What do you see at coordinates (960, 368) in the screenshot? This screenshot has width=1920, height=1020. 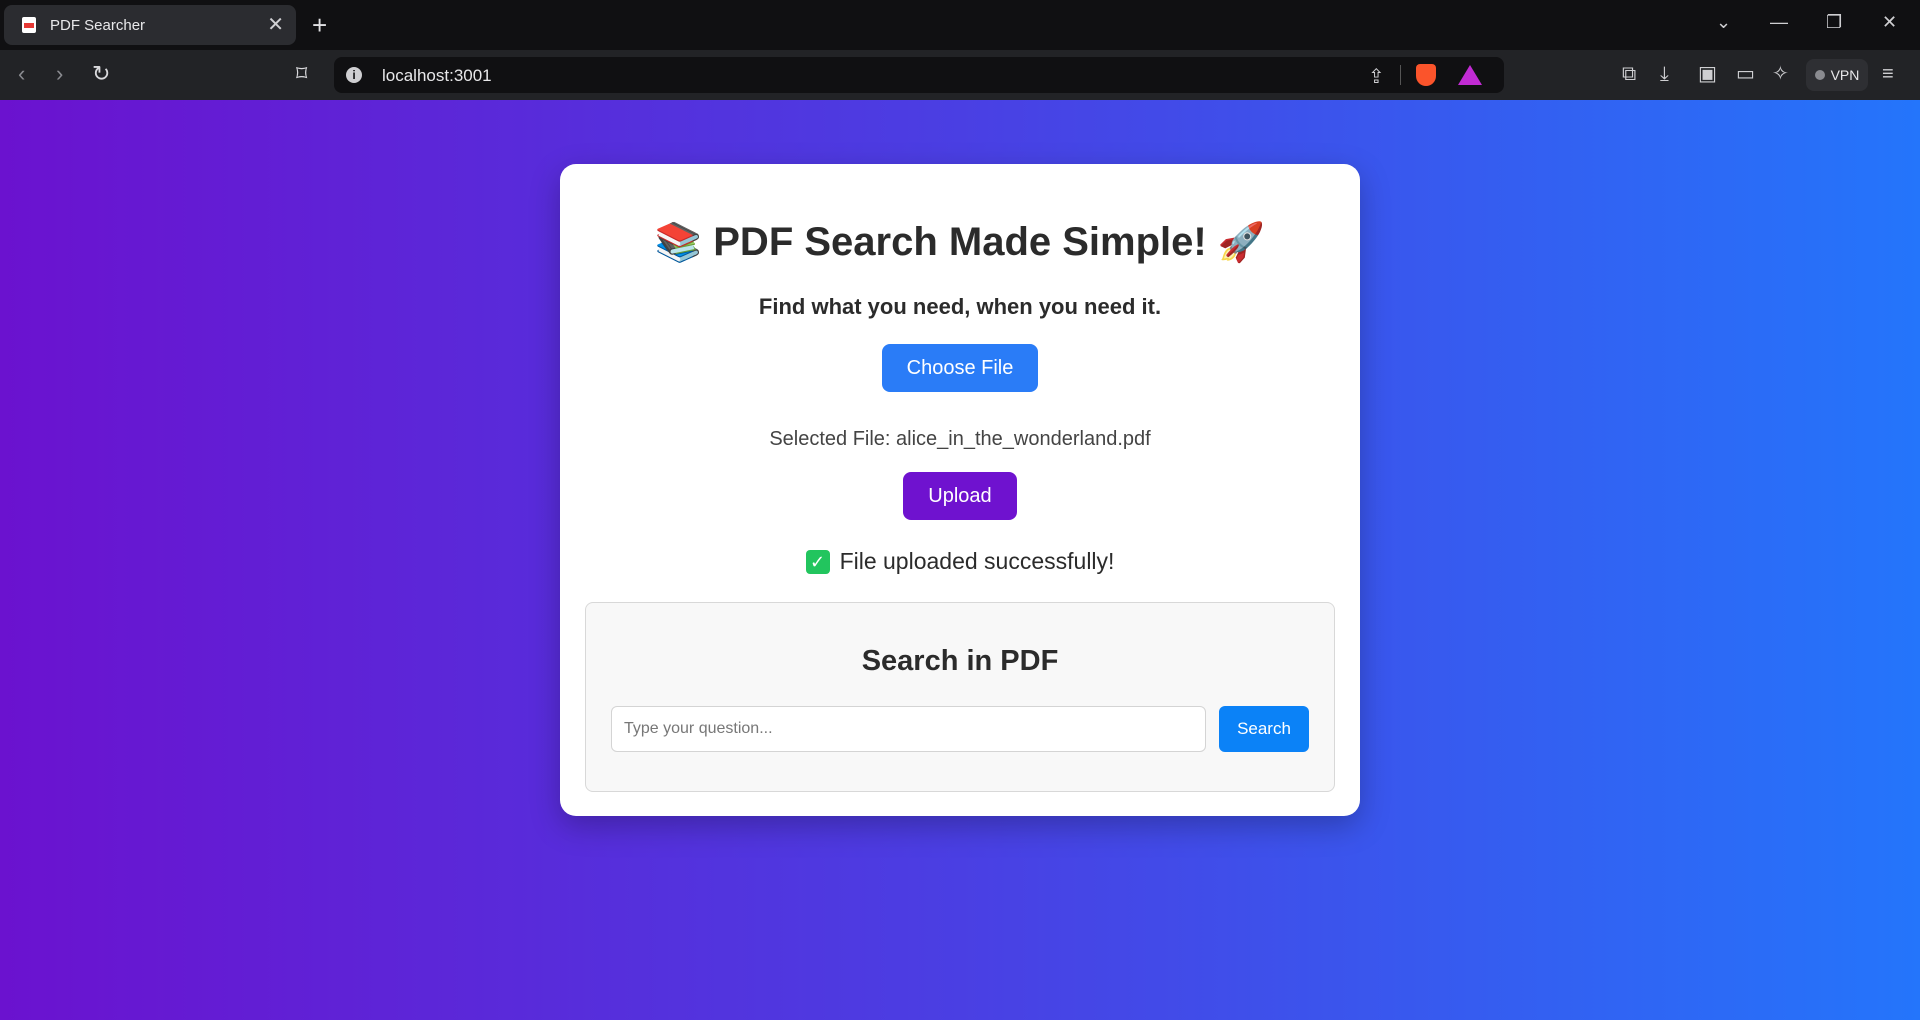 I see `choose-file-button: Choose File` at bounding box center [960, 368].